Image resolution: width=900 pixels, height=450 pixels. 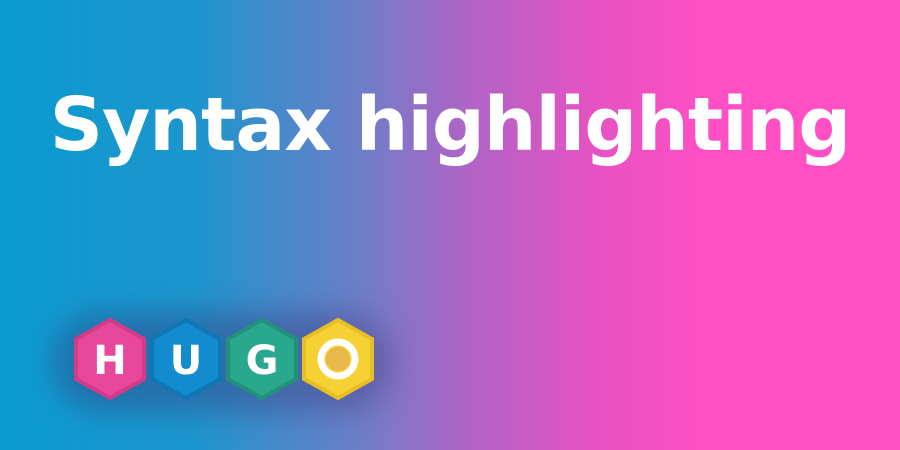 I want to click on logo-letter-g: G, so click(x=262, y=361).